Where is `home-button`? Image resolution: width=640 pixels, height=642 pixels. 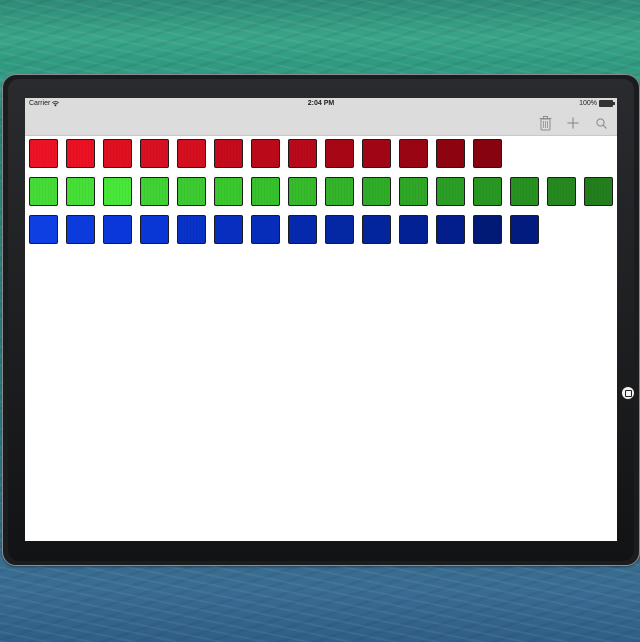
home-button is located at coordinates (628, 393).